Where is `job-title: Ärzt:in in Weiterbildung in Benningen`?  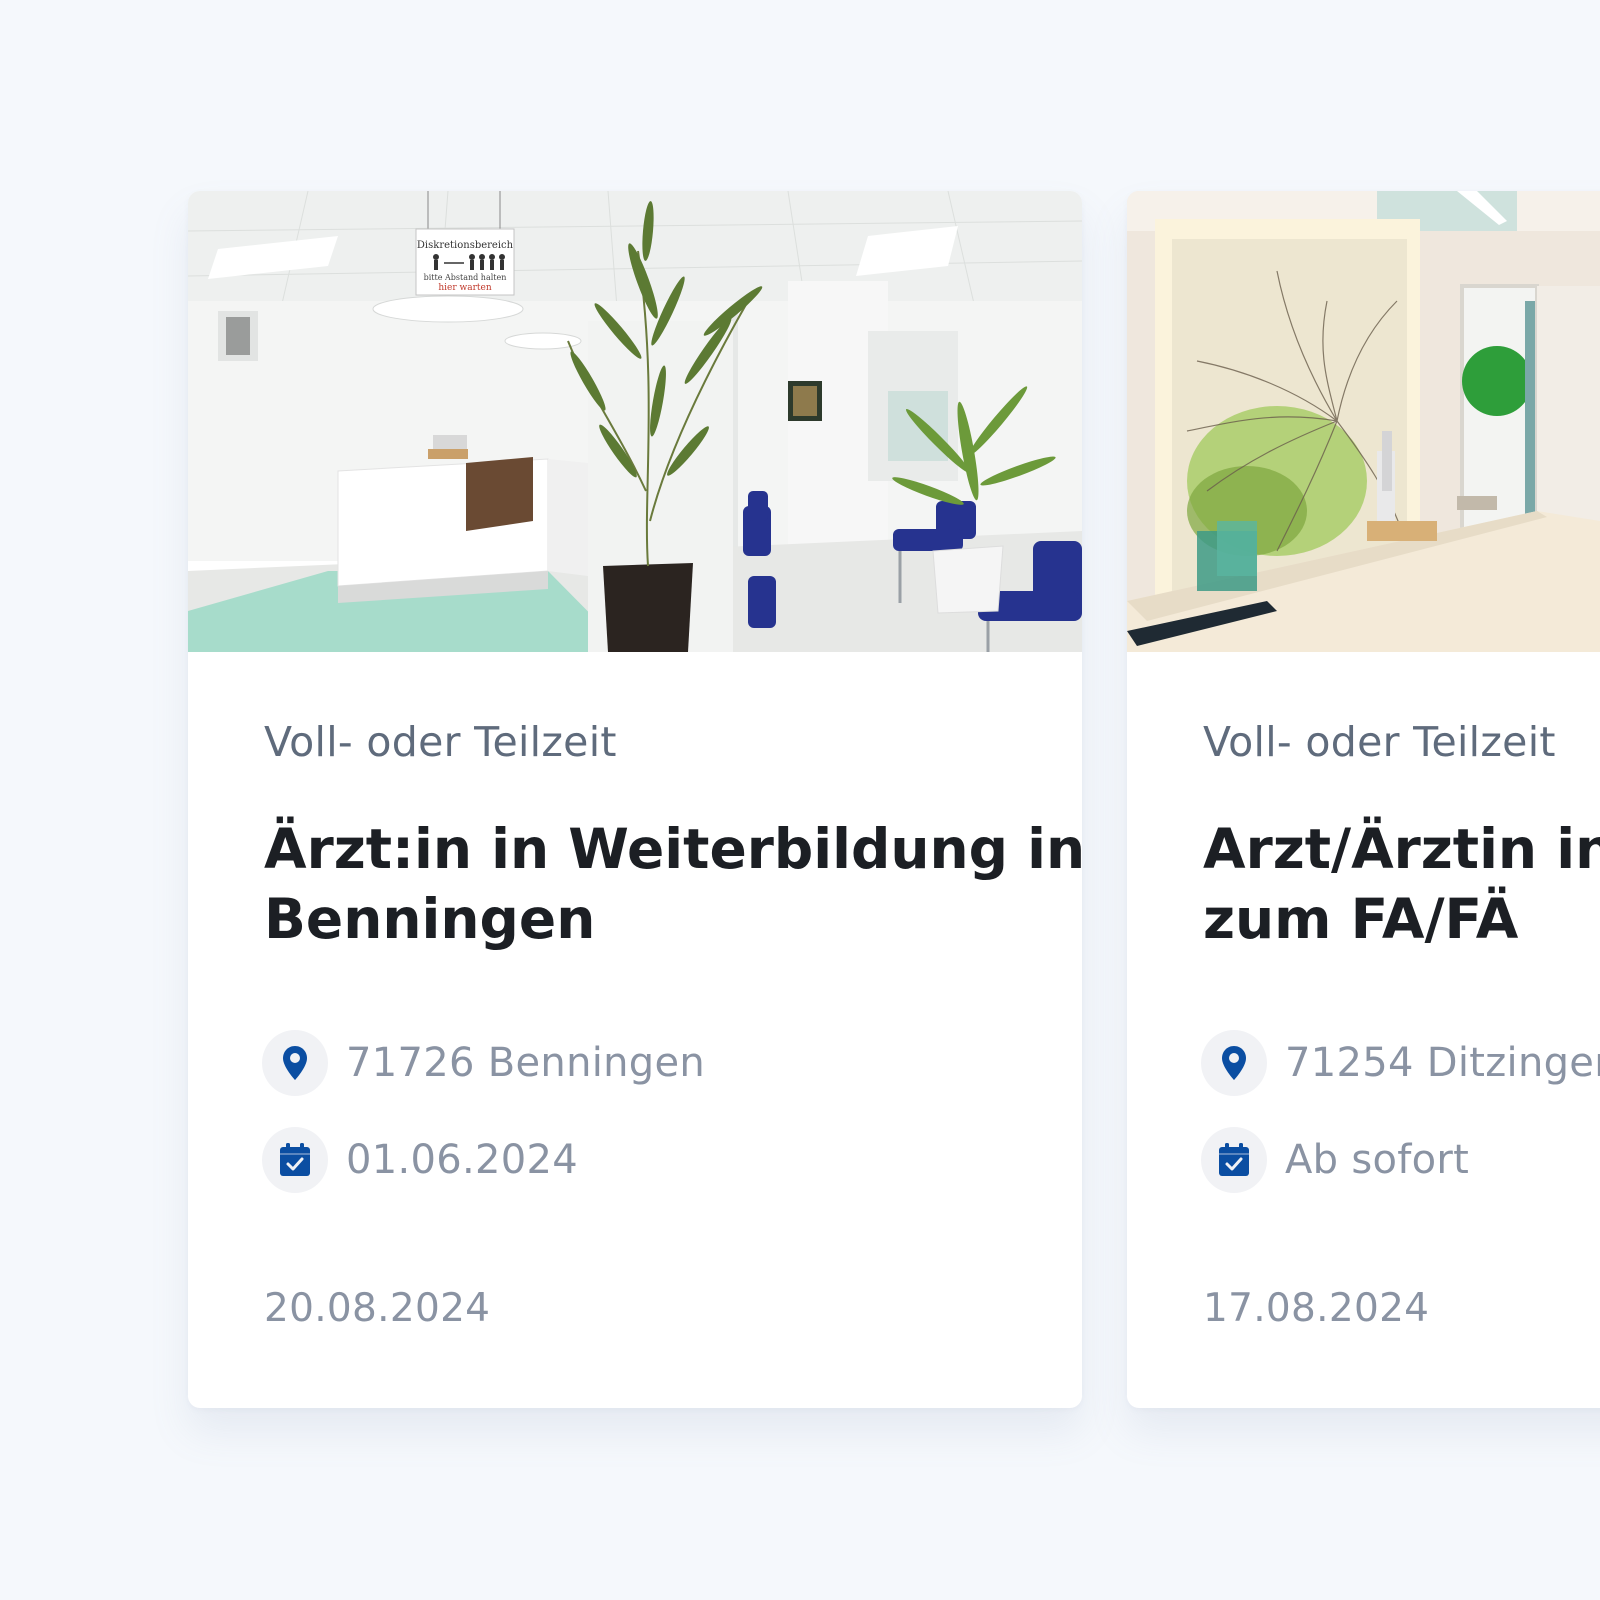 job-title: Ärzt:in in Weiterbildung in Benningen is located at coordinates (673, 884).